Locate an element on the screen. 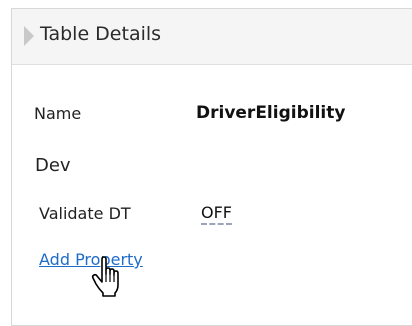 This screenshot has width=412, height=326. name-value: DriverEligibility is located at coordinates (271, 113).